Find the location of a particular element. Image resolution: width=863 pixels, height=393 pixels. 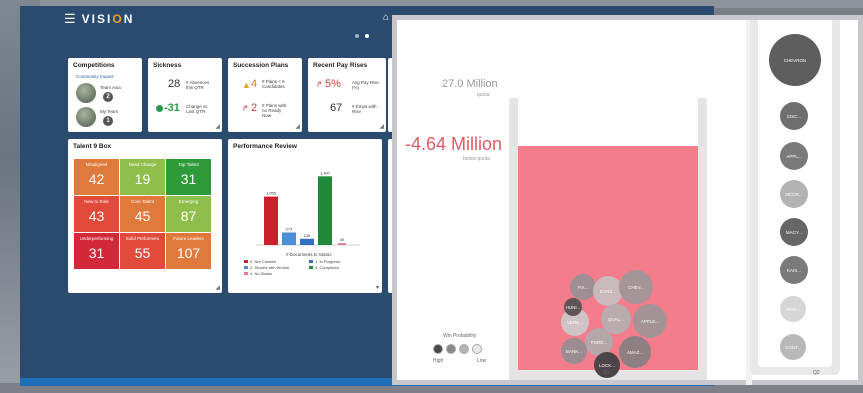

nine-box-cell: Top Talent 31 is located at coordinates (188, 177).